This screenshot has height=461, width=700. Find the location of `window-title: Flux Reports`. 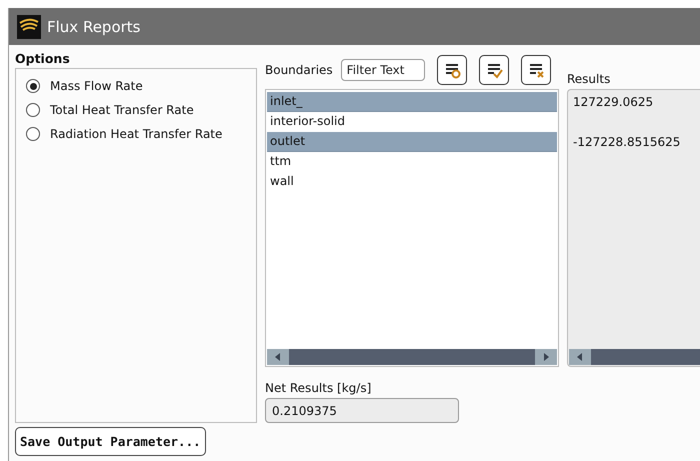

window-title: Flux Reports is located at coordinates (93, 27).